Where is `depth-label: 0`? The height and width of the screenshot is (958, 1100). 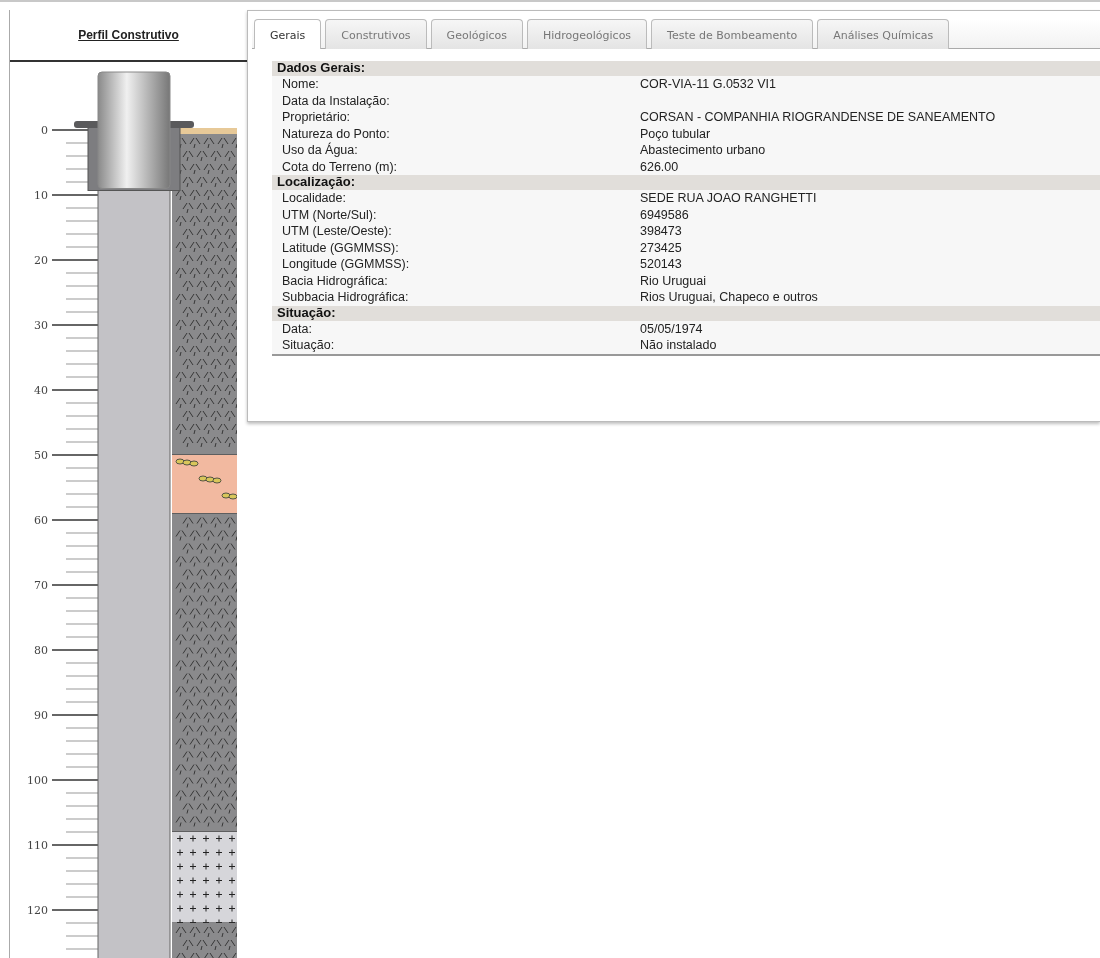 depth-label: 0 is located at coordinates (44, 130).